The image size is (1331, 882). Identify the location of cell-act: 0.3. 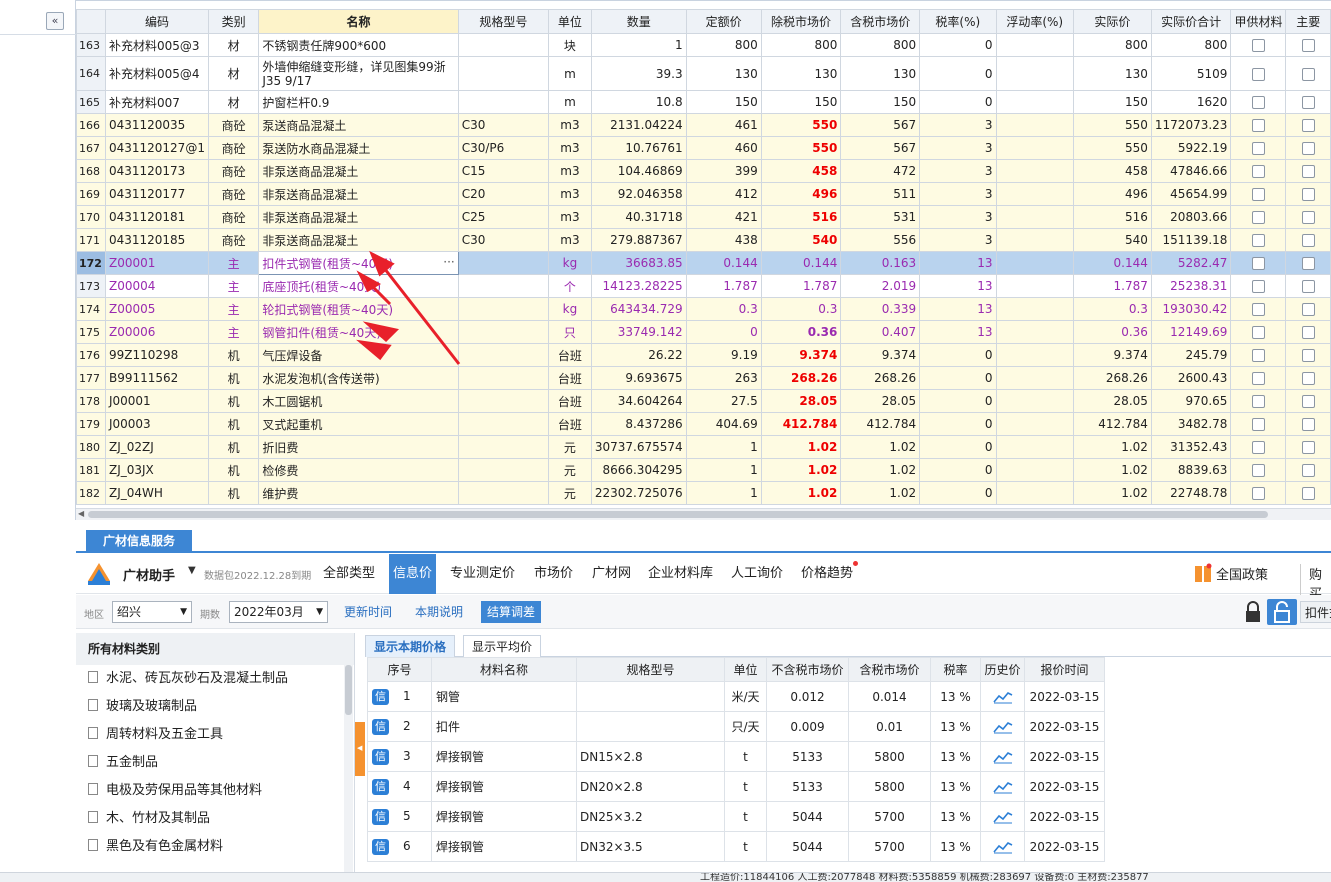
(1112, 309).